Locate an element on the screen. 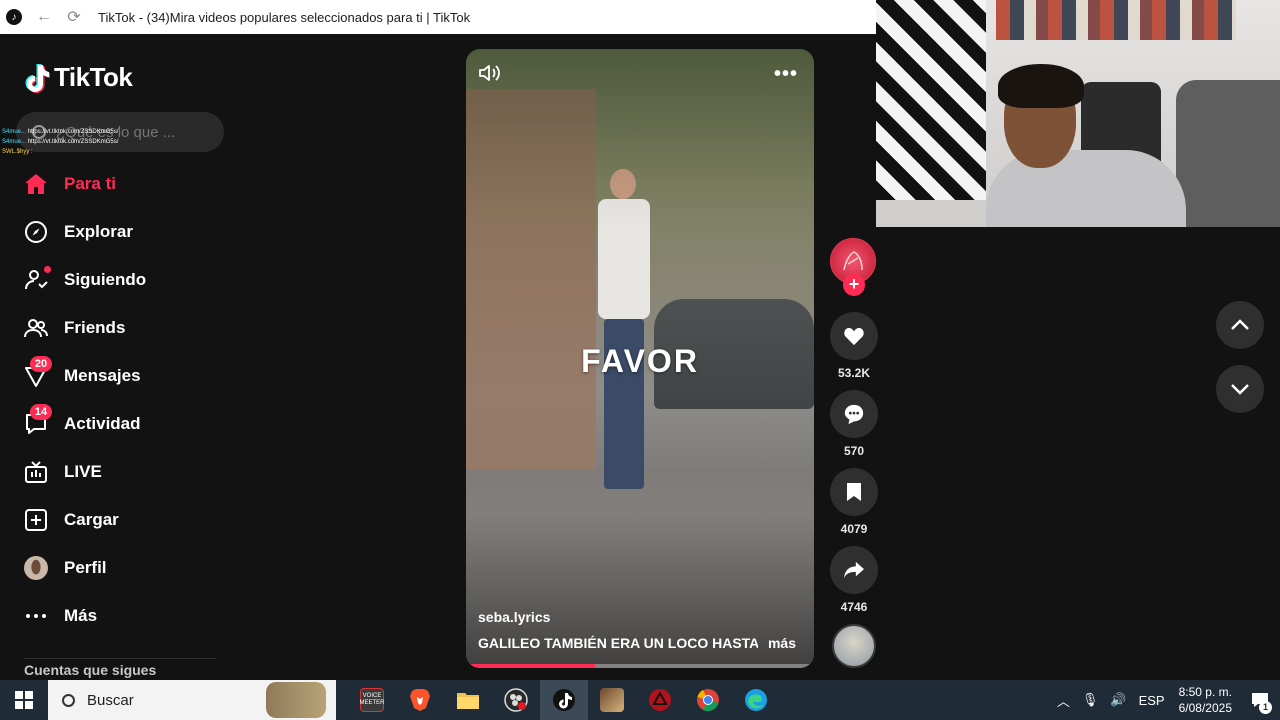 The width and height of the screenshot is (1280, 720). save-button: 4079 is located at coordinates (854, 502).